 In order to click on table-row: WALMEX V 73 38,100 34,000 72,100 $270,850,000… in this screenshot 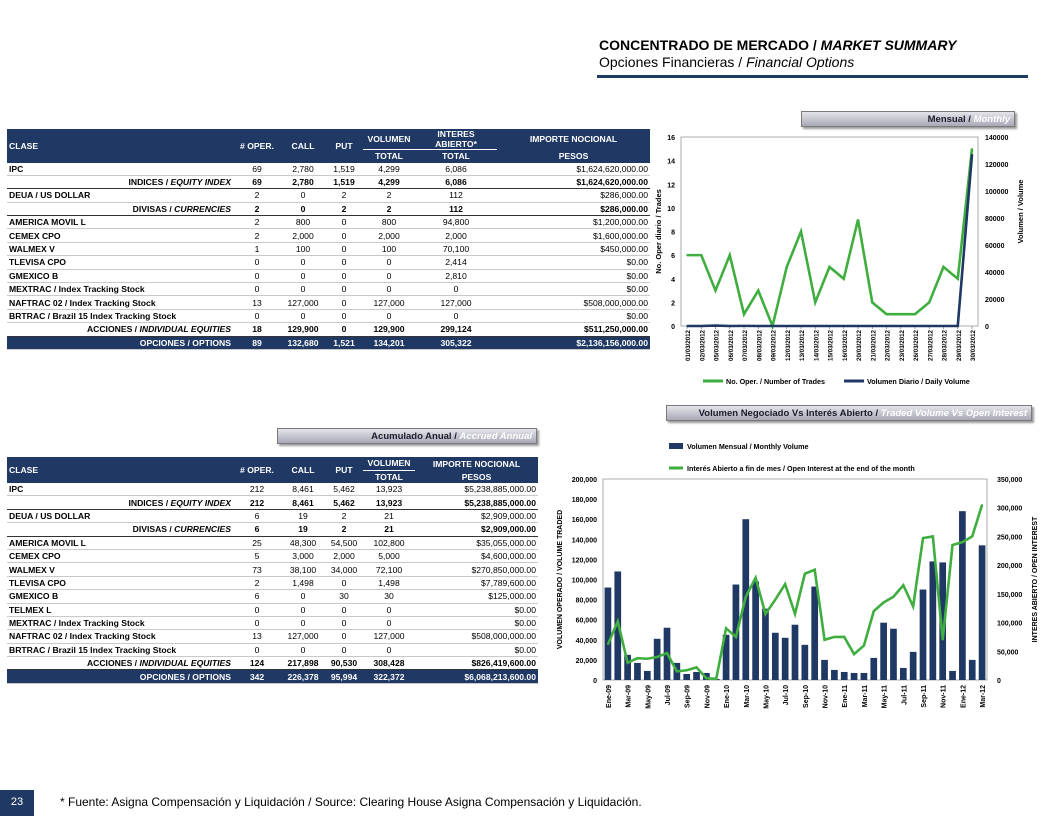, I will do `click(272, 569)`.